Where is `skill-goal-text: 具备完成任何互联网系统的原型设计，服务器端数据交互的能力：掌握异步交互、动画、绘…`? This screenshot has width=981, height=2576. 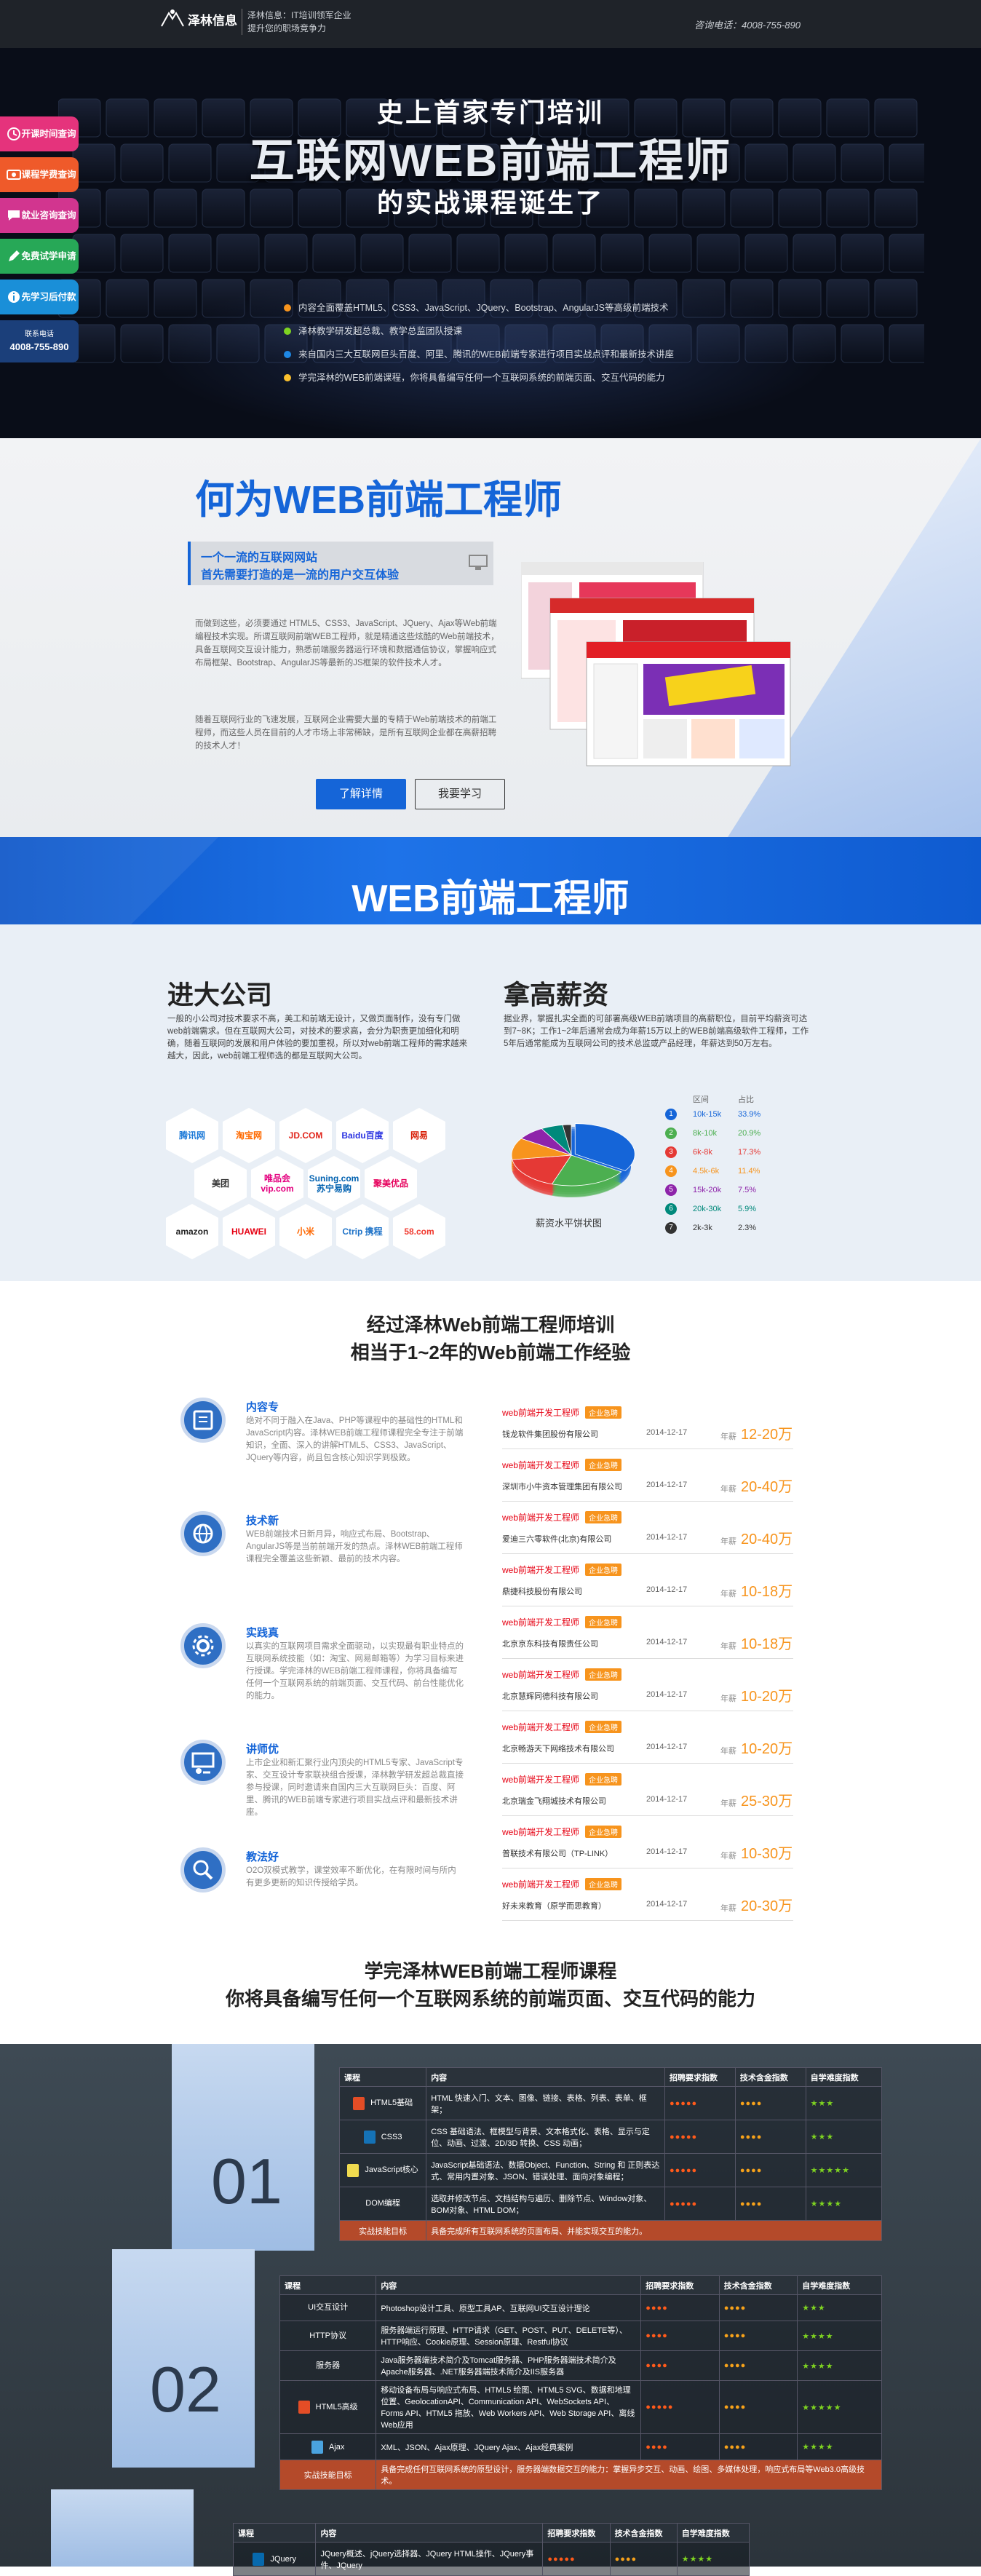
skill-goal-text: 具备完成任何互联网系统的原型设计，服务器端数据交互的能力：掌握异步交互、动画、绘… is located at coordinates (629, 2475).